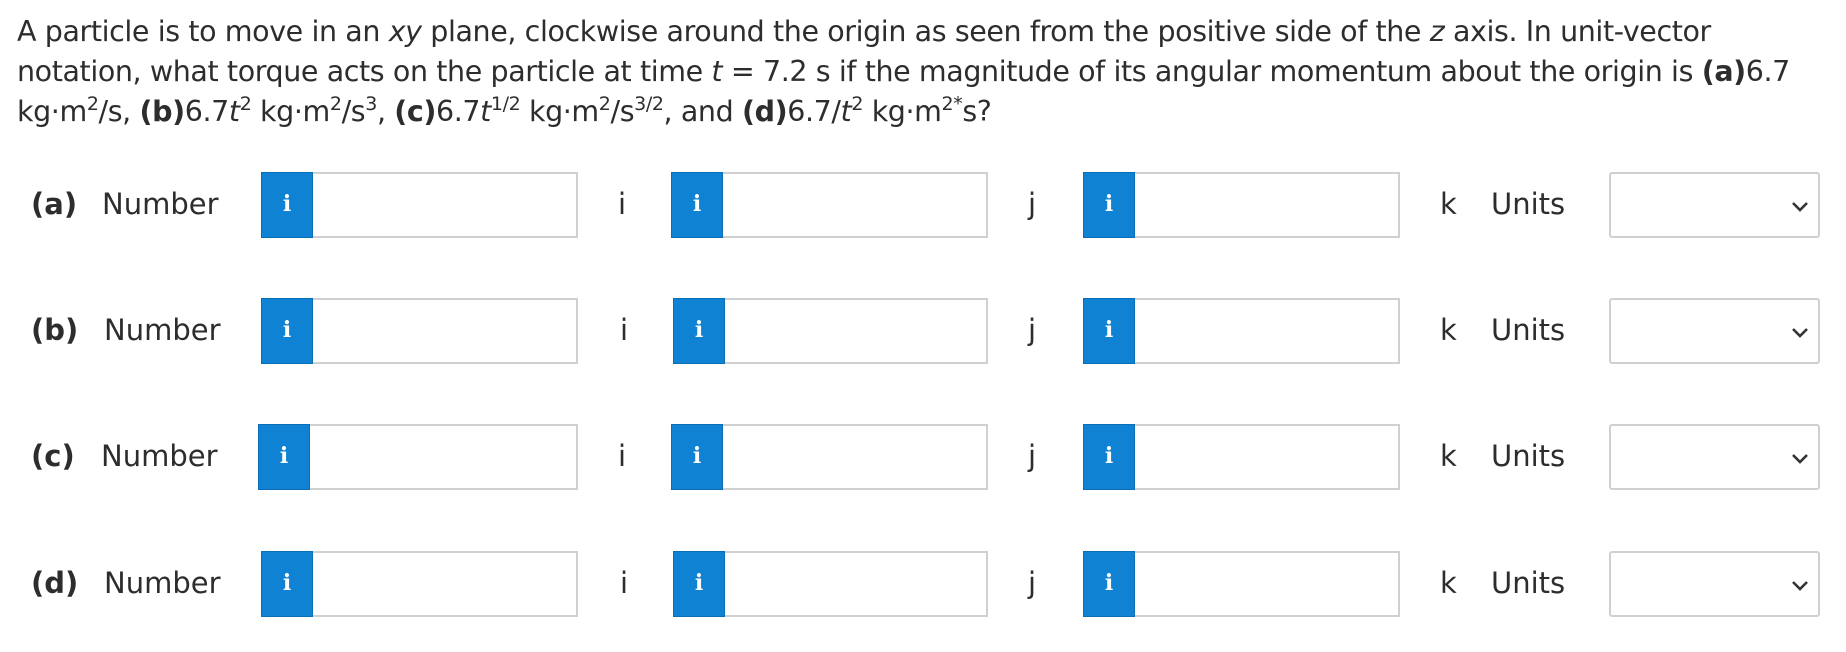 This screenshot has height=652, width=1846. What do you see at coordinates (385, 111) in the screenshot?
I see `question-segment: ,` at bounding box center [385, 111].